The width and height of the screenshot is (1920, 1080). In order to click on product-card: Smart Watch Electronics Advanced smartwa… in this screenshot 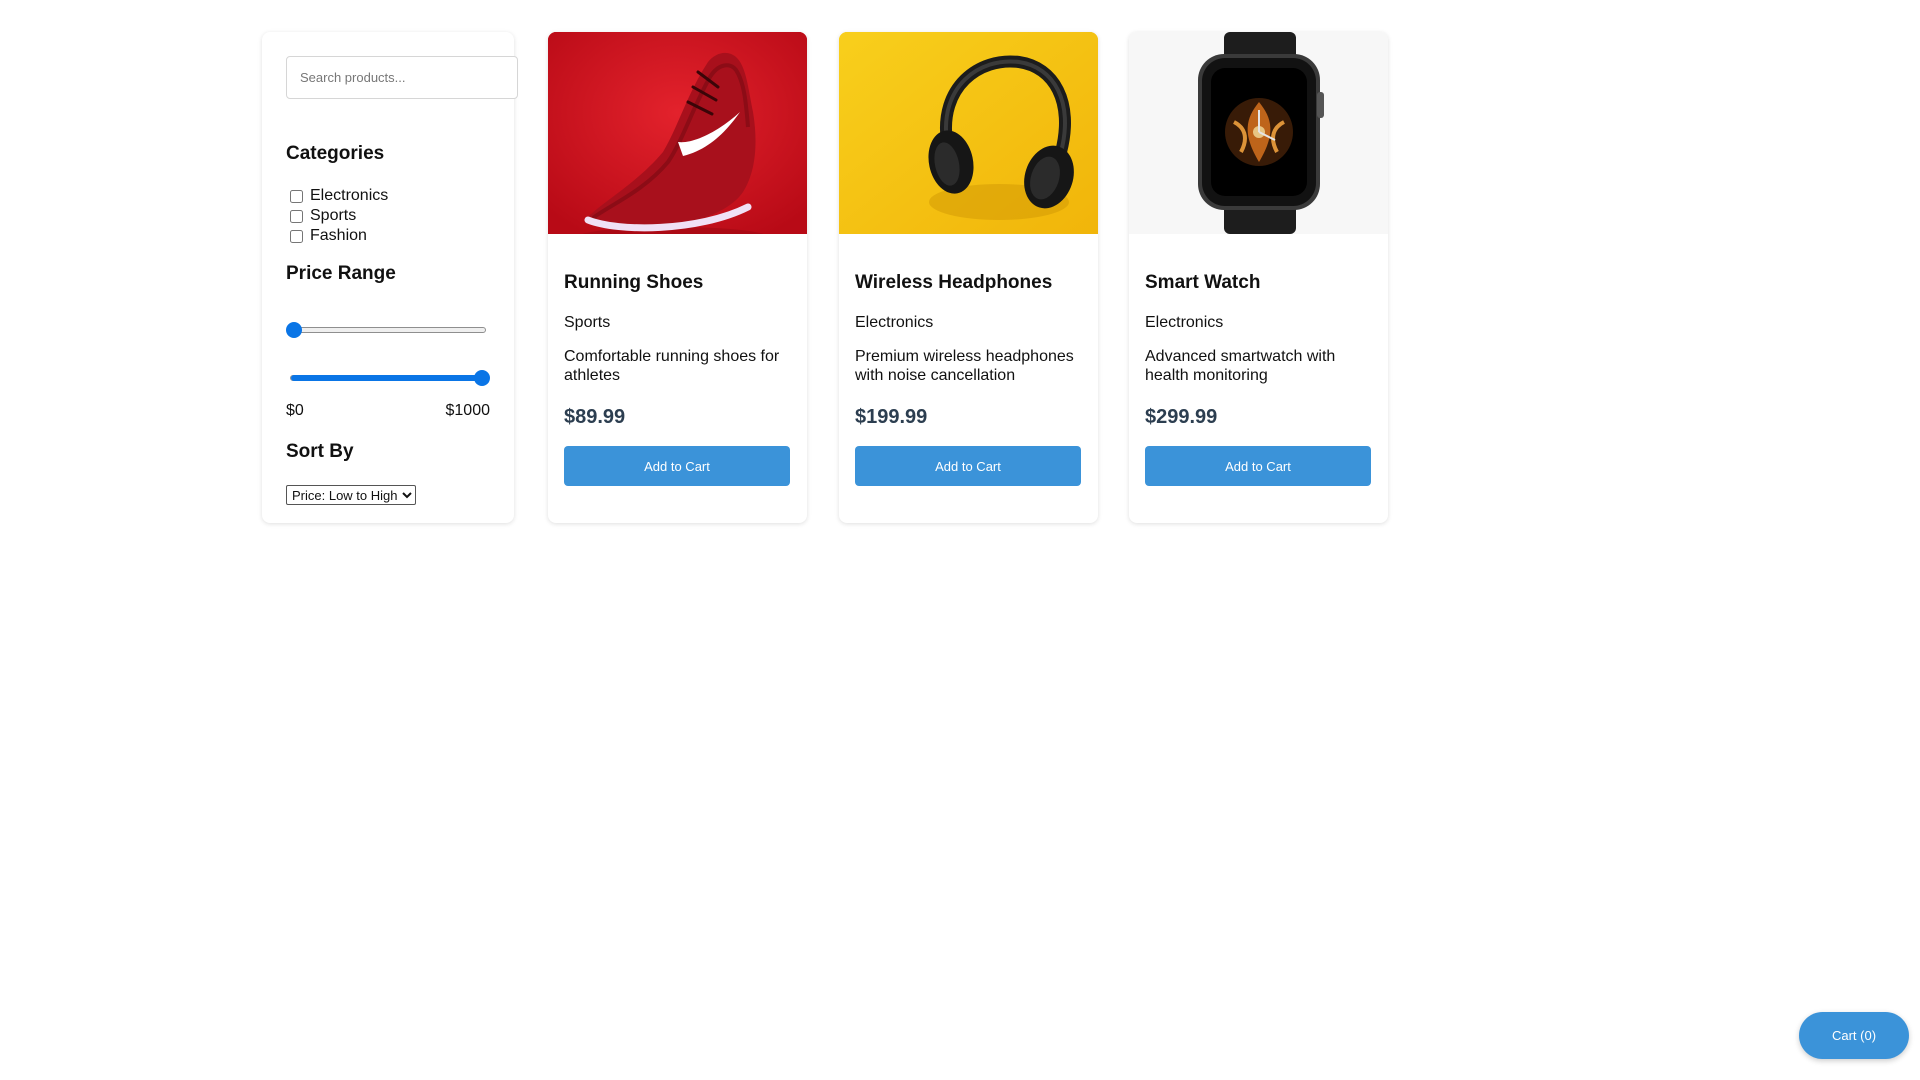, I will do `click(1258, 277)`.